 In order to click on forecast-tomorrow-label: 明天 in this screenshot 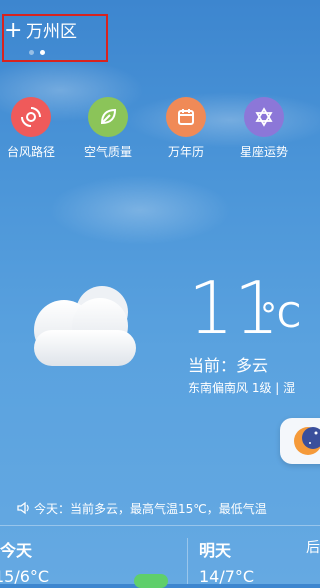, I will do `click(215, 549)`.